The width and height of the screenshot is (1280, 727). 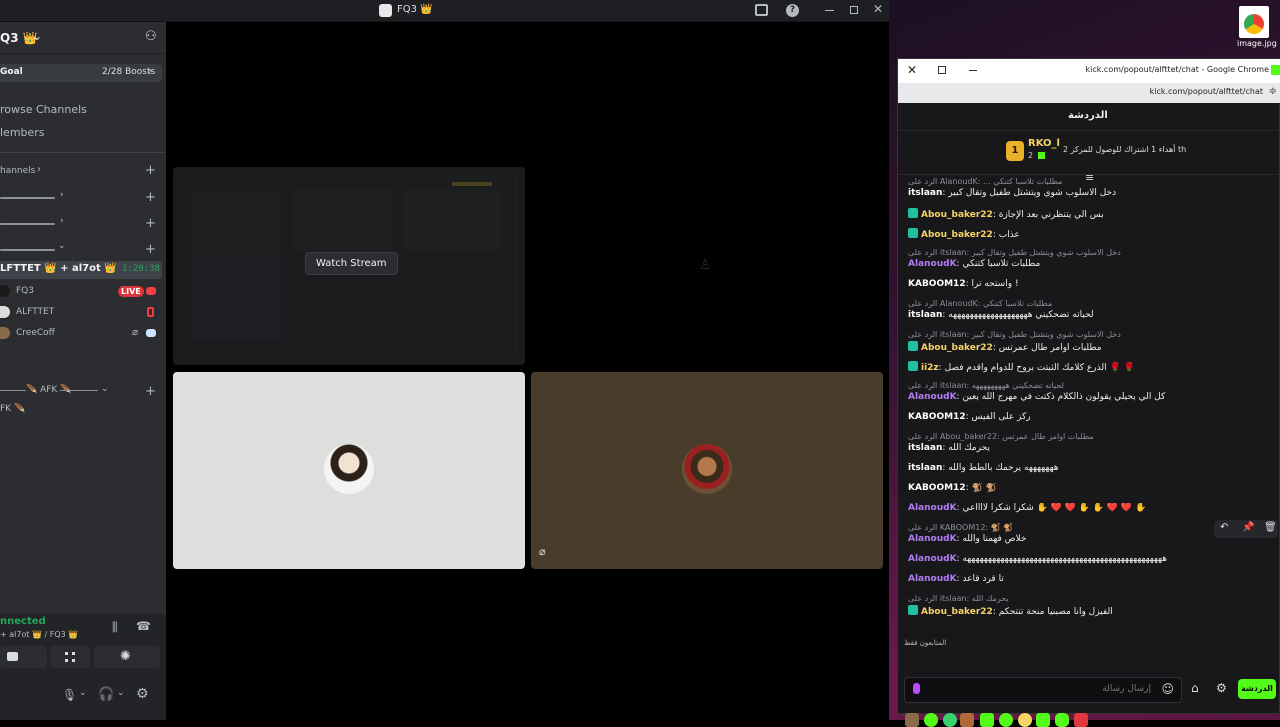 What do you see at coordinates (35, 333) in the screenshot?
I see `voice-member-name: CreeCoff` at bounding box center [35, 333].